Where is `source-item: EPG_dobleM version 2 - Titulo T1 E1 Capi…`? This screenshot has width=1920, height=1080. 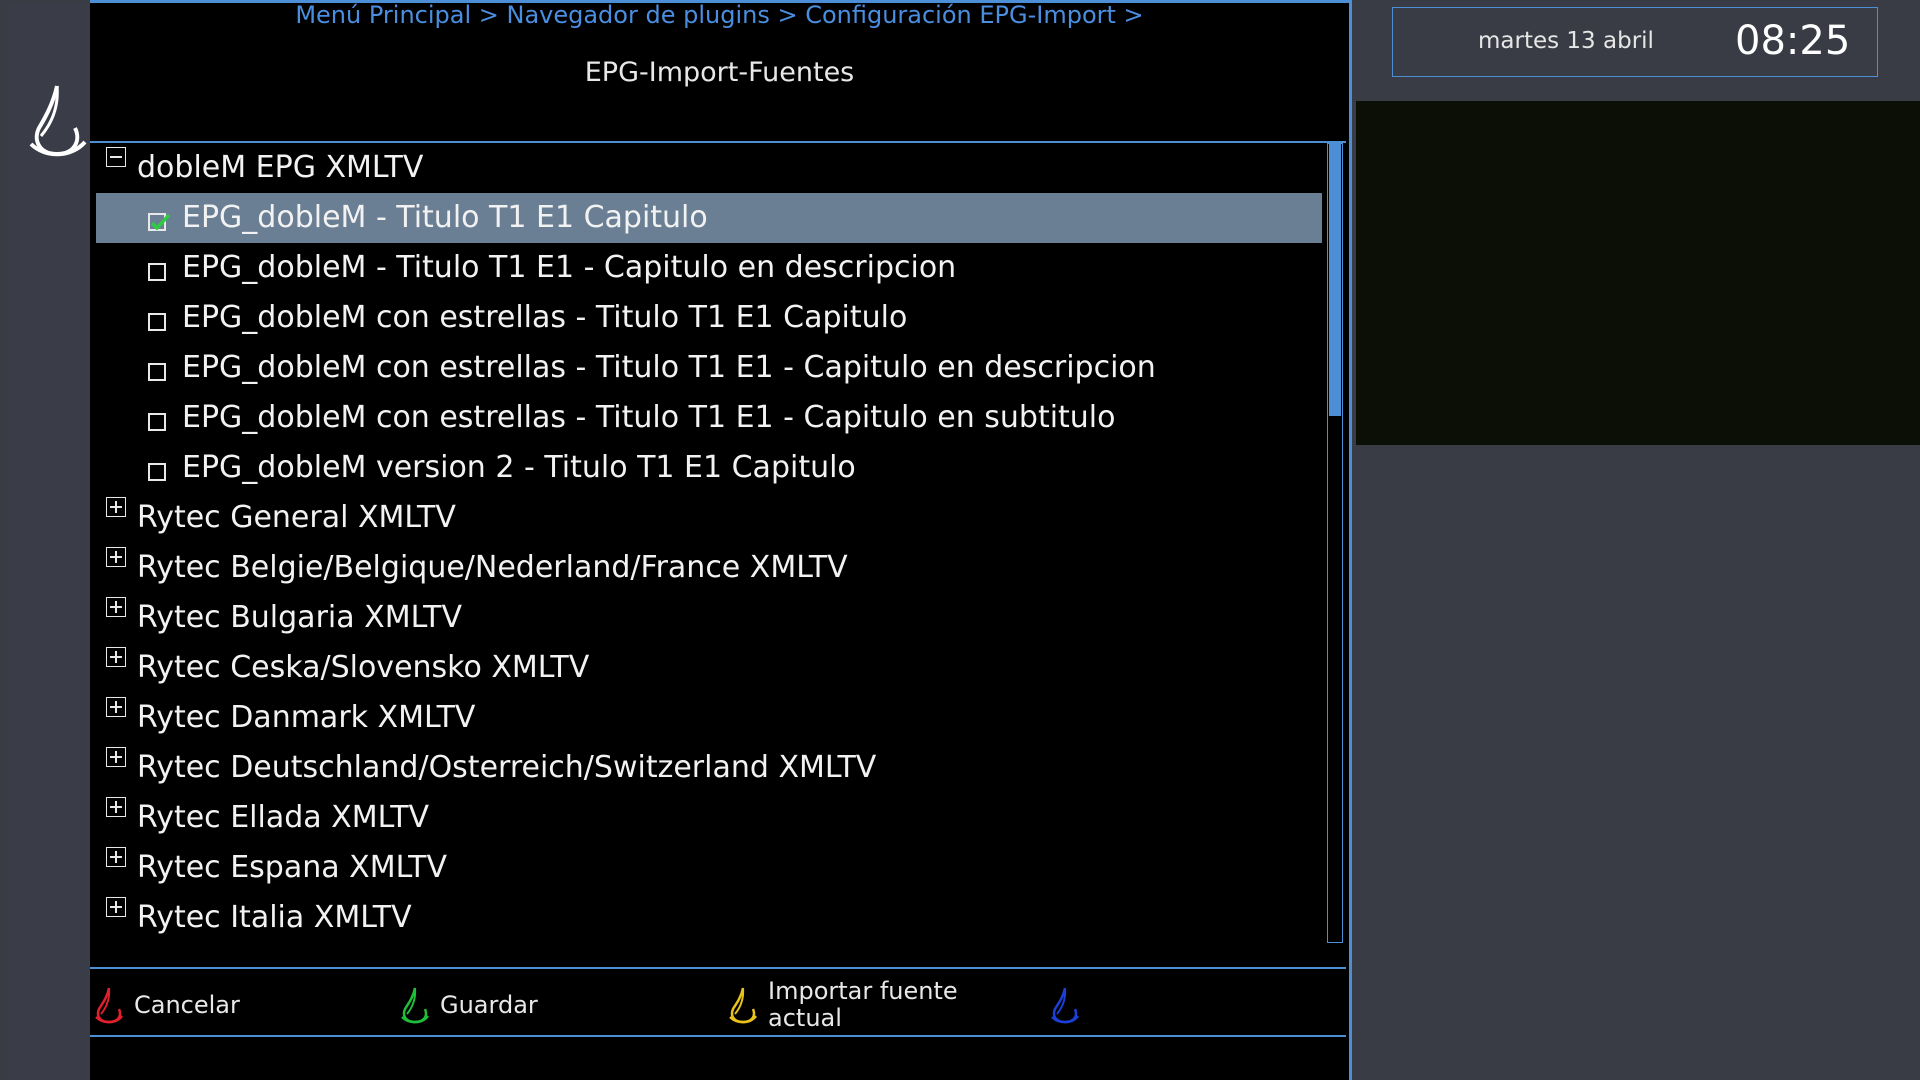
source-item: EPG_dobleM version 2 - Titulo T1 E1 Capi… is located at coordinates (709, 468).